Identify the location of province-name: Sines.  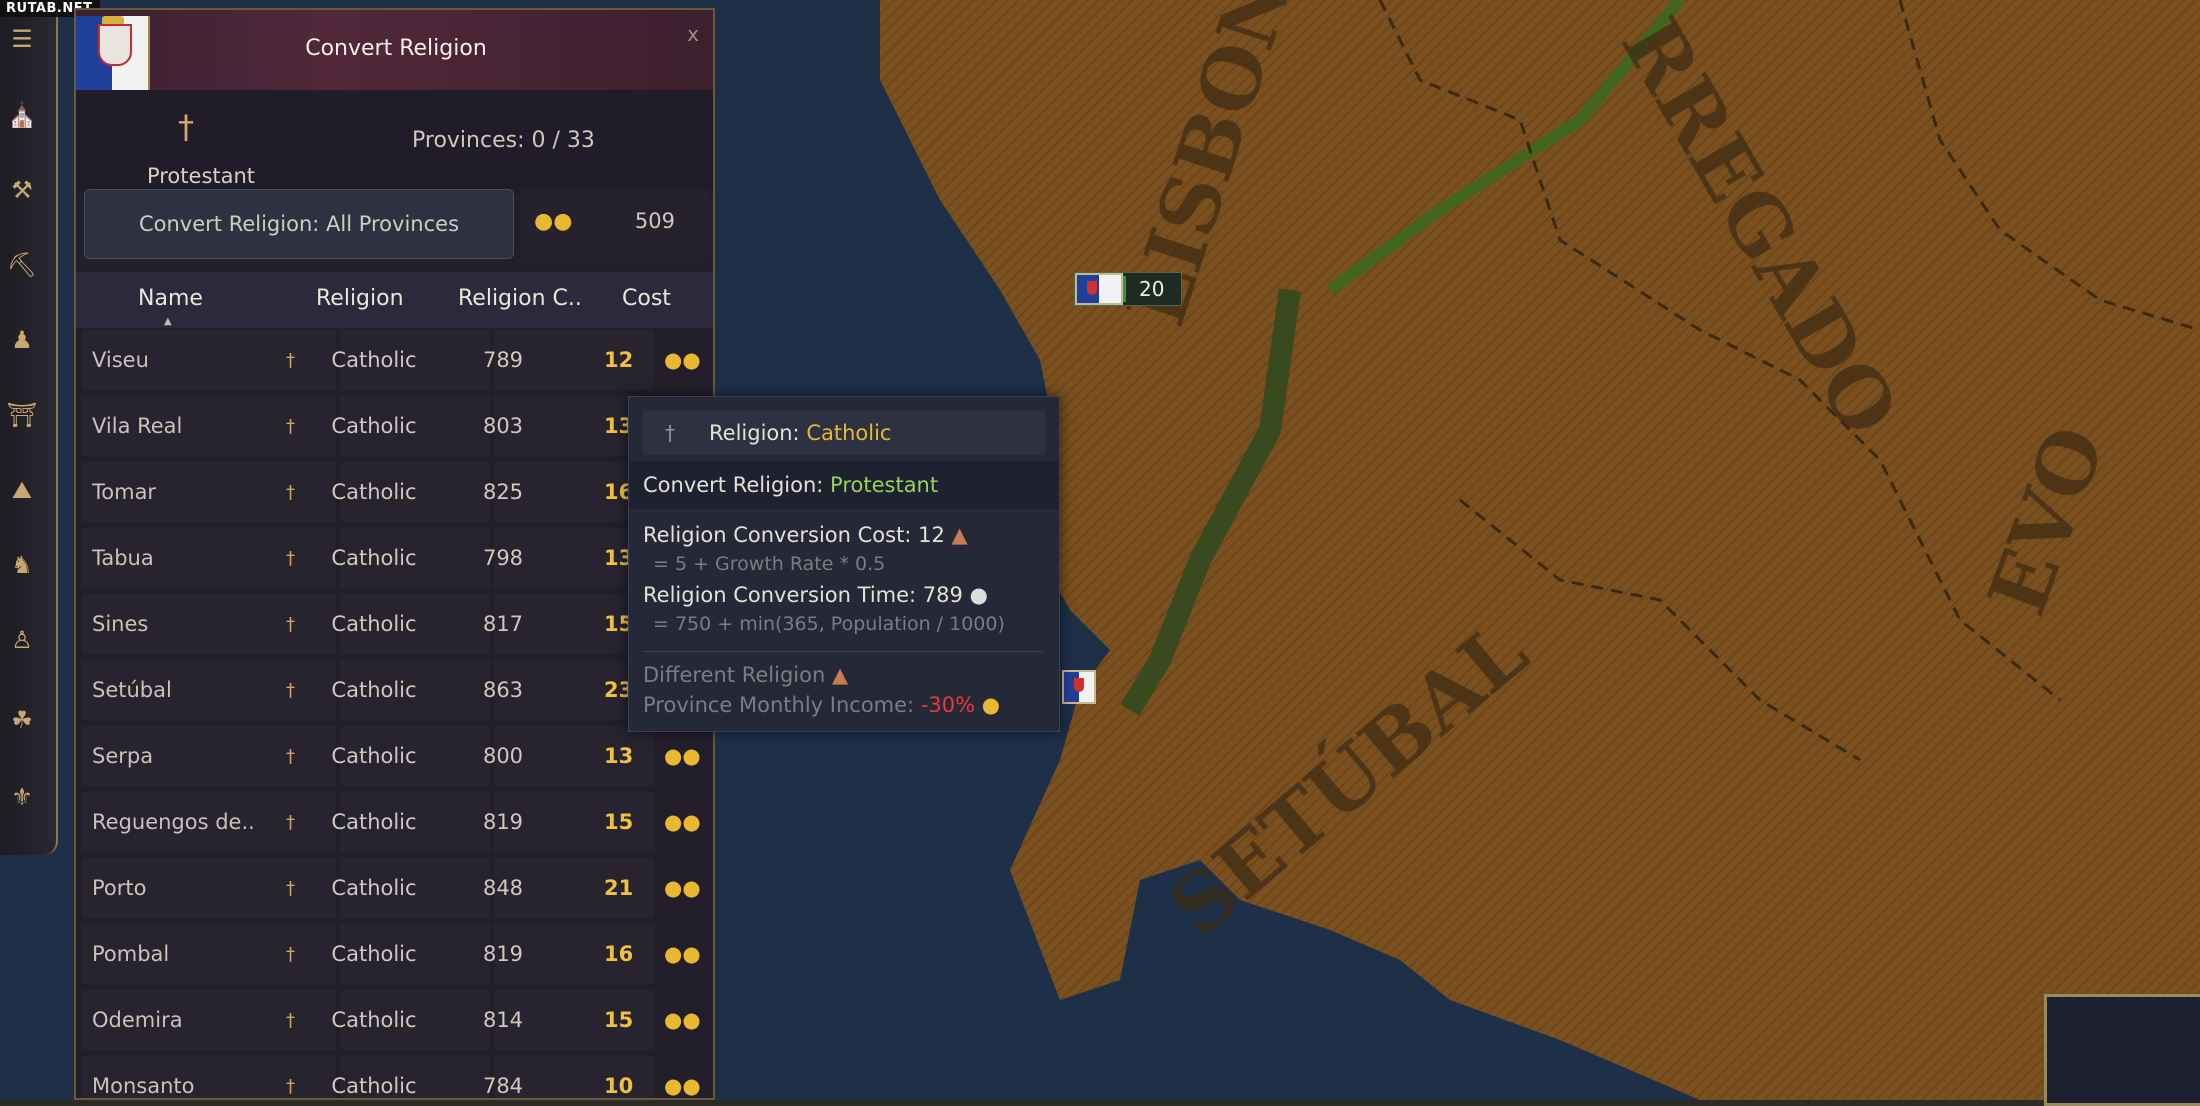
(120, 624).